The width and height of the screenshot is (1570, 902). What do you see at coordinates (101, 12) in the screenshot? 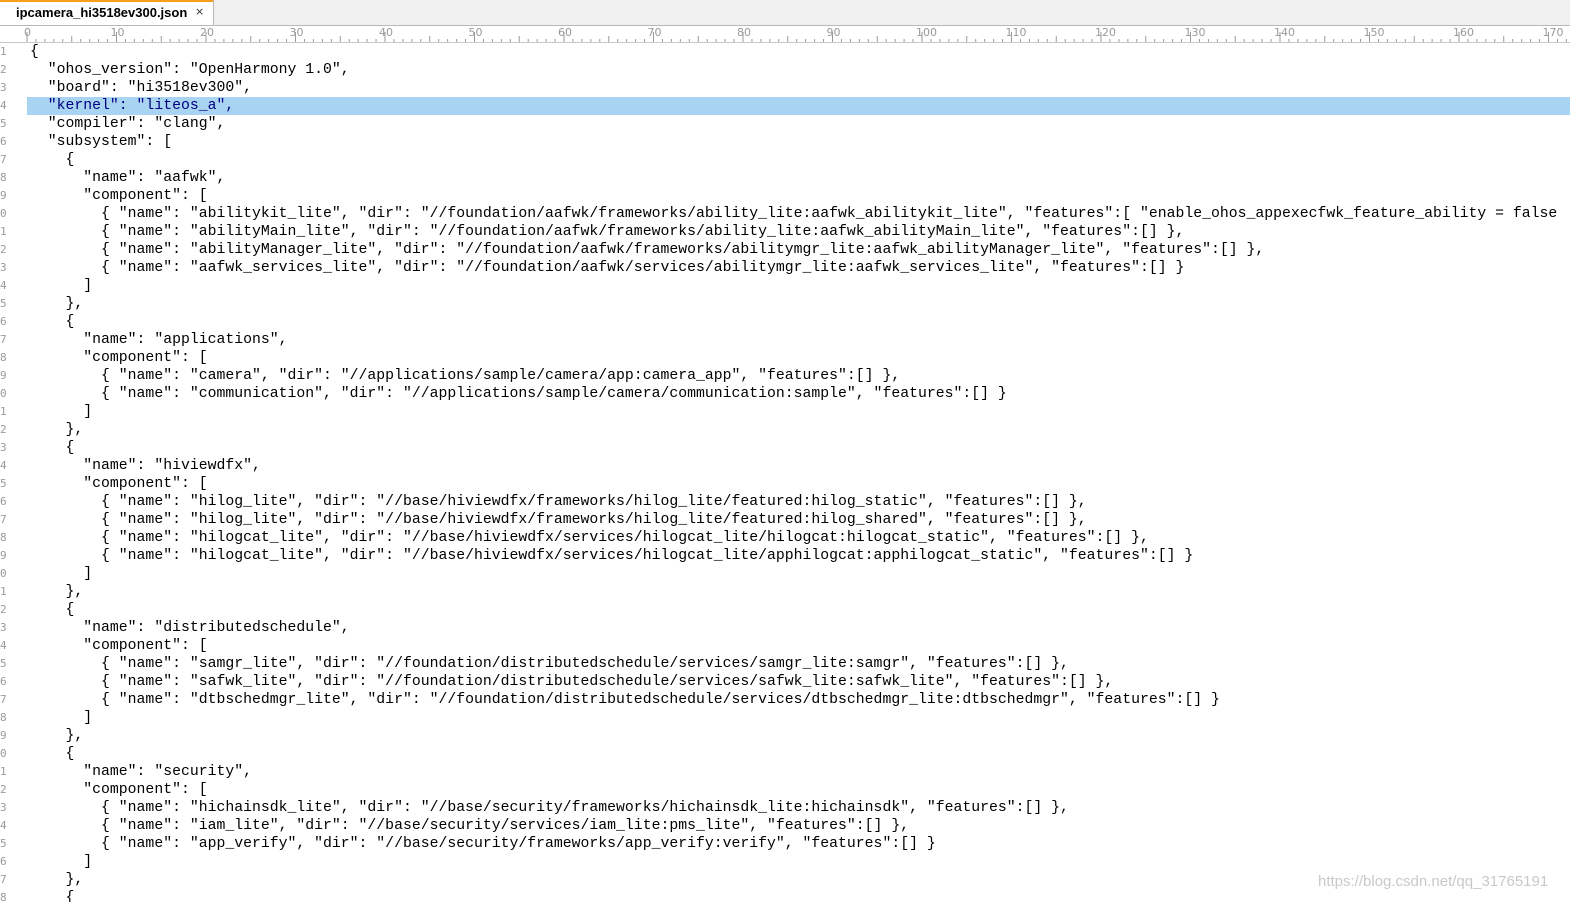
I see `file-tab-title: ipcamera_hi3518ev300.json` at bounding box center [101, 12].